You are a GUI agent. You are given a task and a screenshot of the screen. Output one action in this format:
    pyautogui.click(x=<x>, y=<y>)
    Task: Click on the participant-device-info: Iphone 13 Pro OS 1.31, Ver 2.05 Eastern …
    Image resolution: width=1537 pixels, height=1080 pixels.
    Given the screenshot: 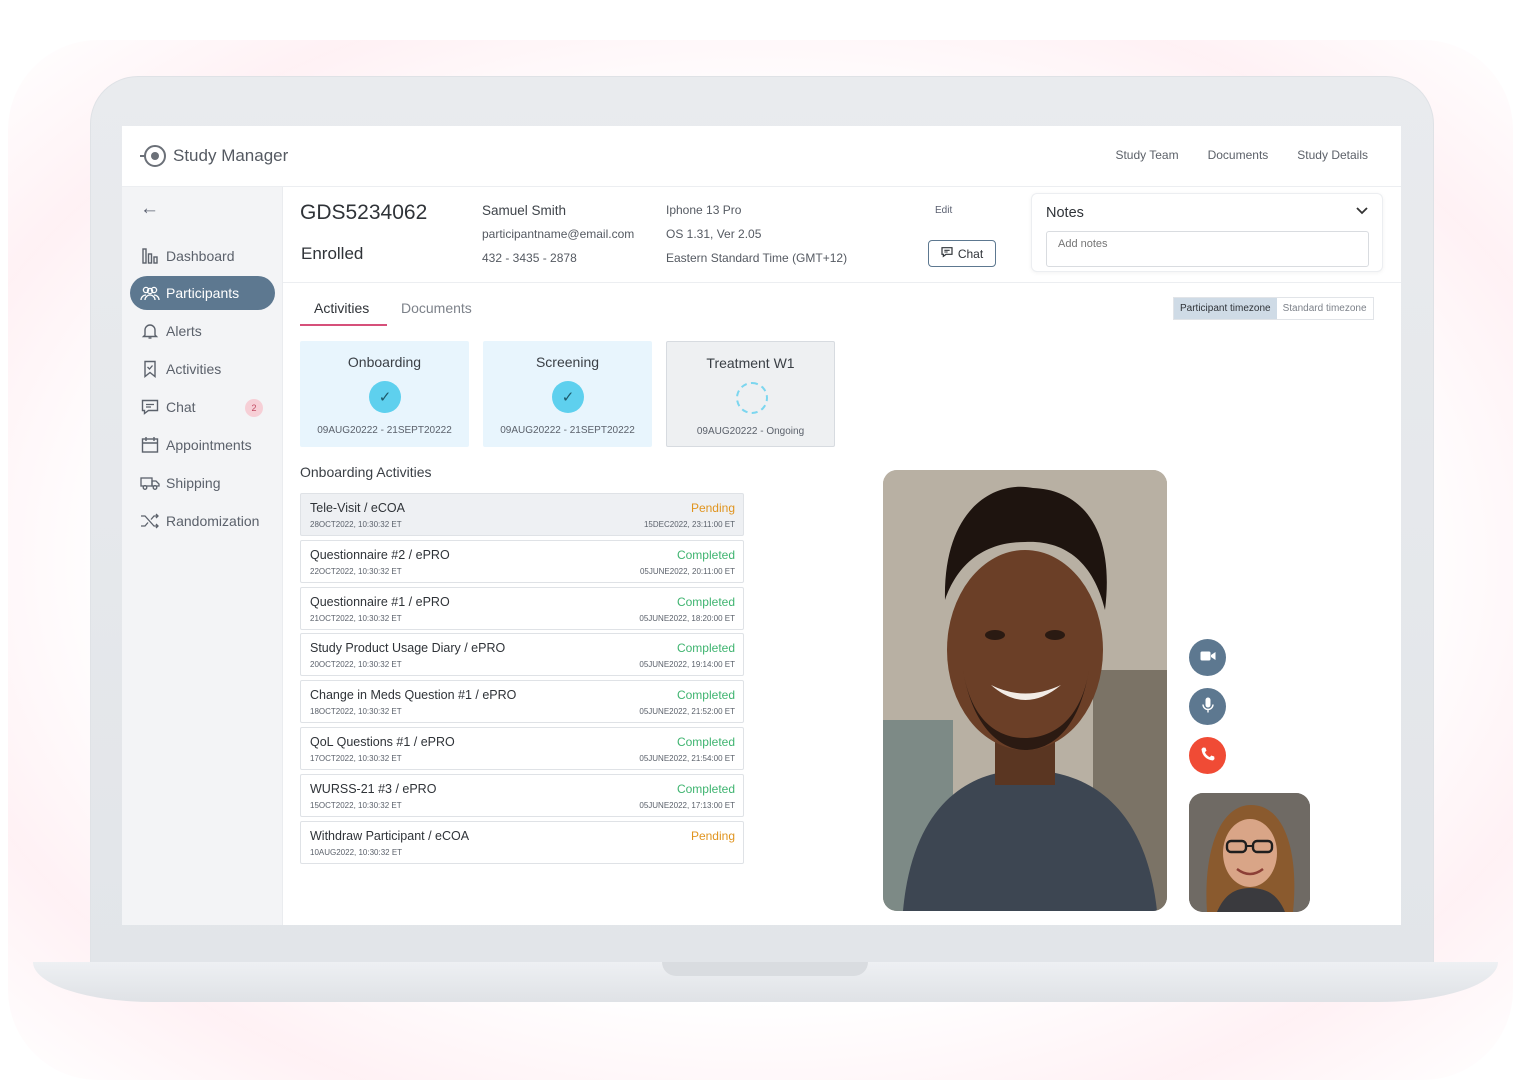 What is the action you would take?
    pyautogui.click(x=756, y=239)
    